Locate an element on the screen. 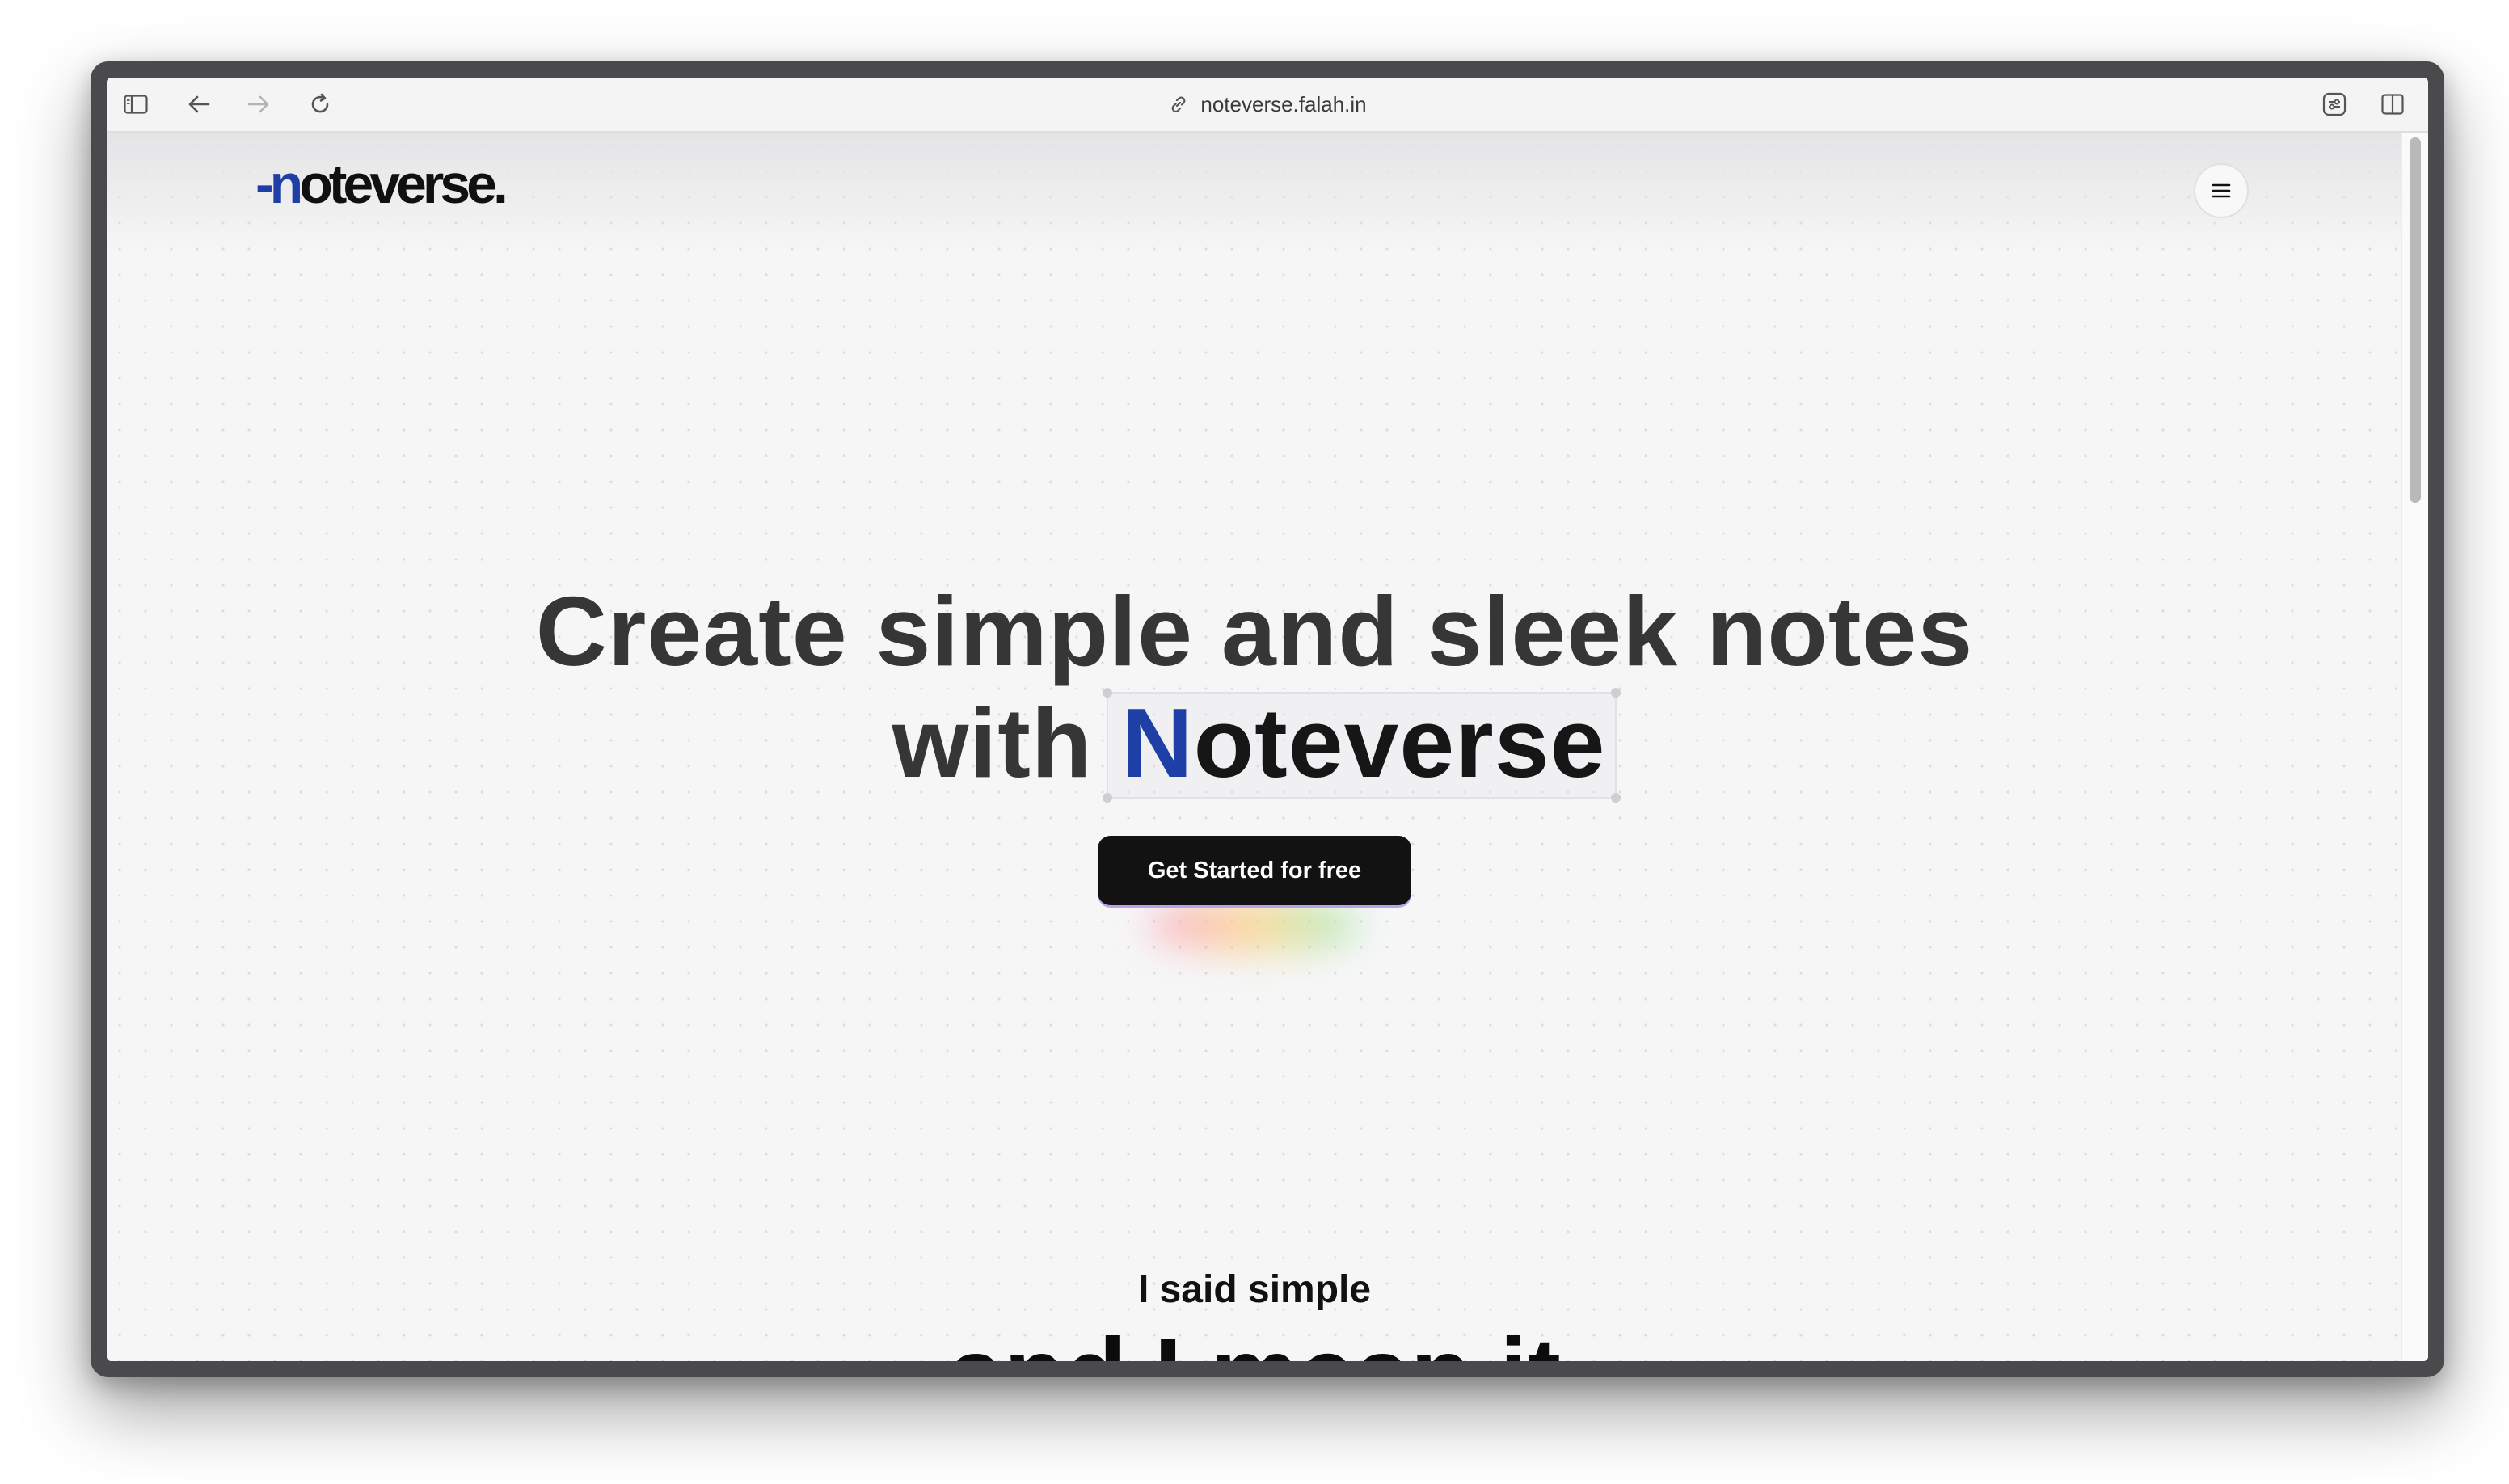 The image size is (2509, 1484). split-view-button is located at coordinates (2392, 104).